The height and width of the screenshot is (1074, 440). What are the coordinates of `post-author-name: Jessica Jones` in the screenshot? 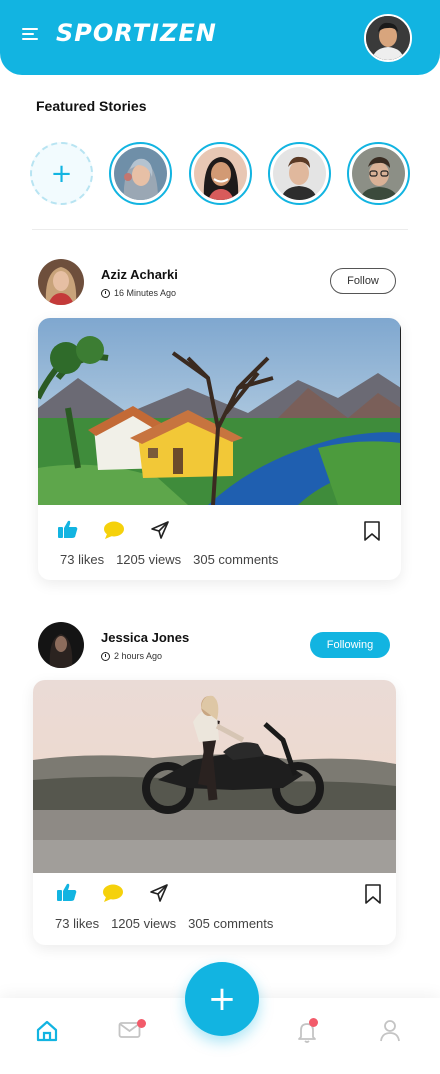 It's located at (145, 637).